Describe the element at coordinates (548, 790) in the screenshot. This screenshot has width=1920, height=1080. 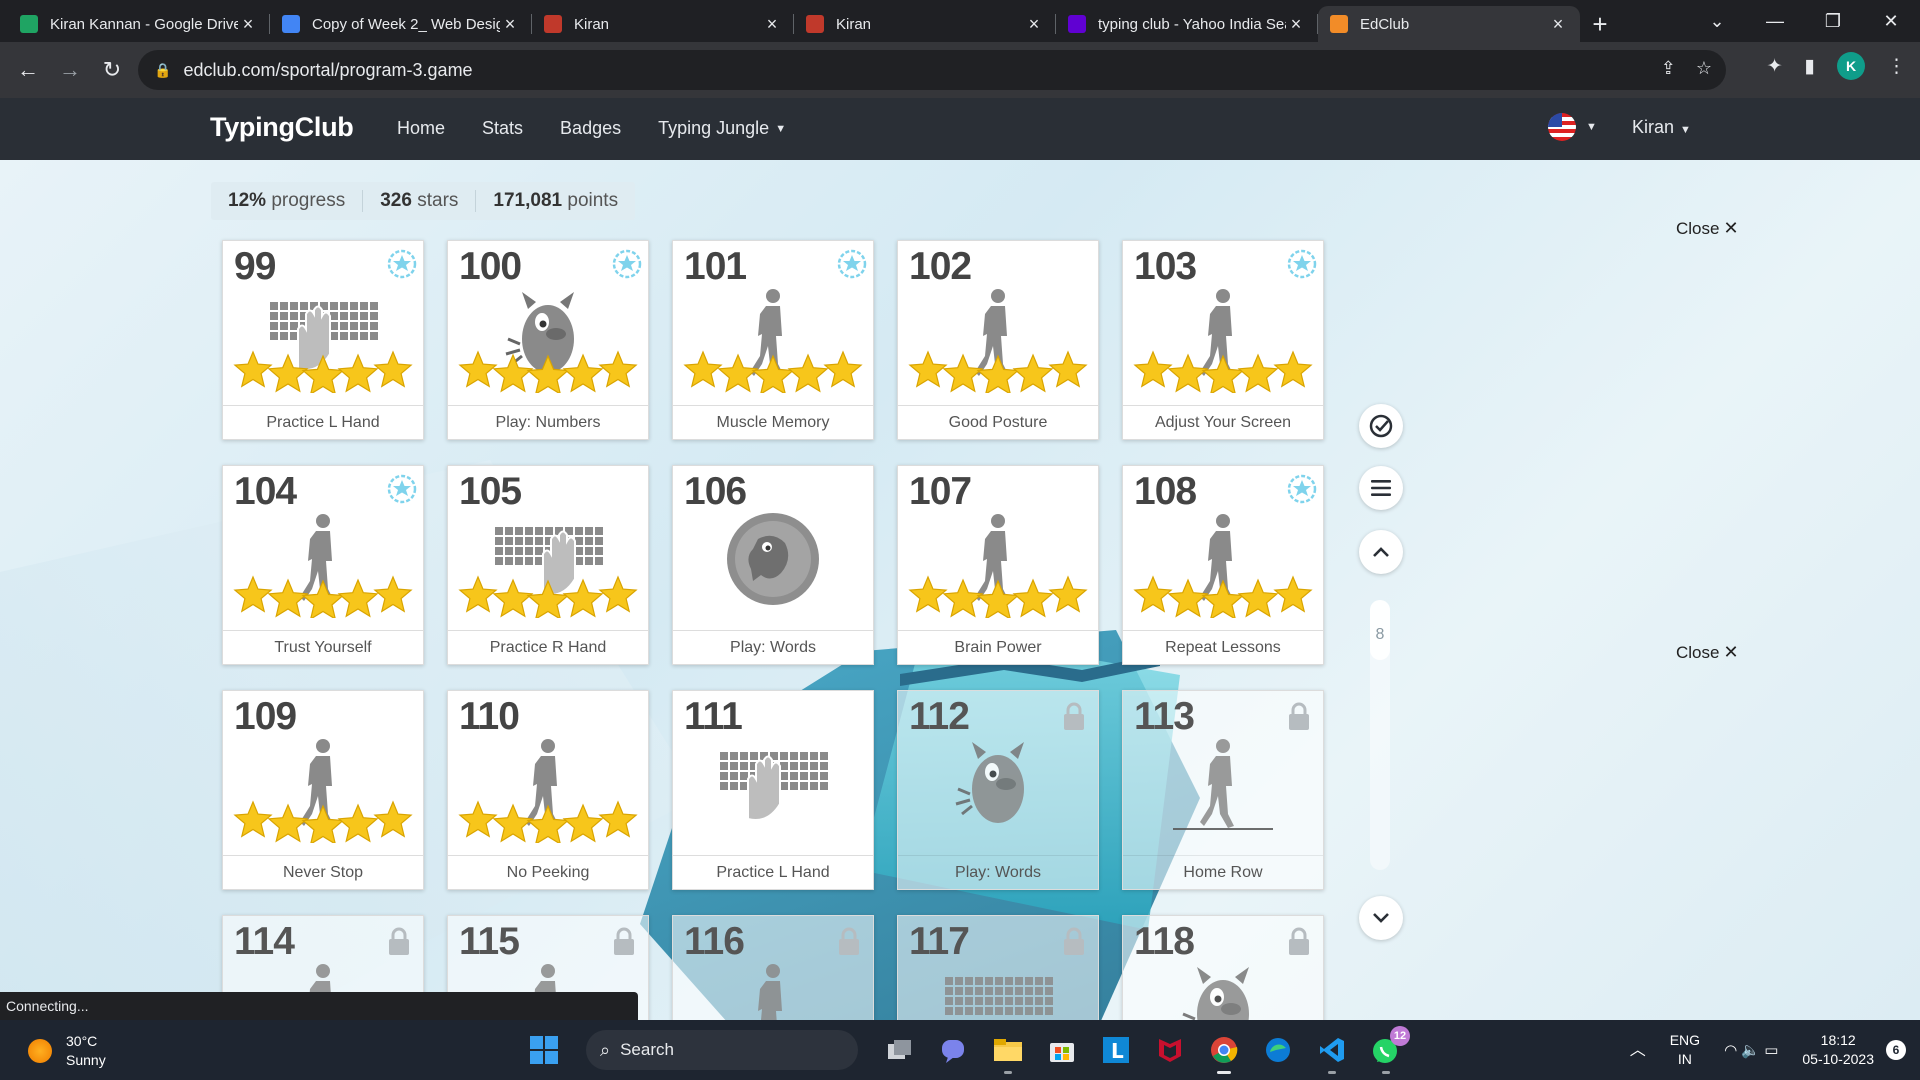
I see `lesson-card: 110 No Peeking` at that location.